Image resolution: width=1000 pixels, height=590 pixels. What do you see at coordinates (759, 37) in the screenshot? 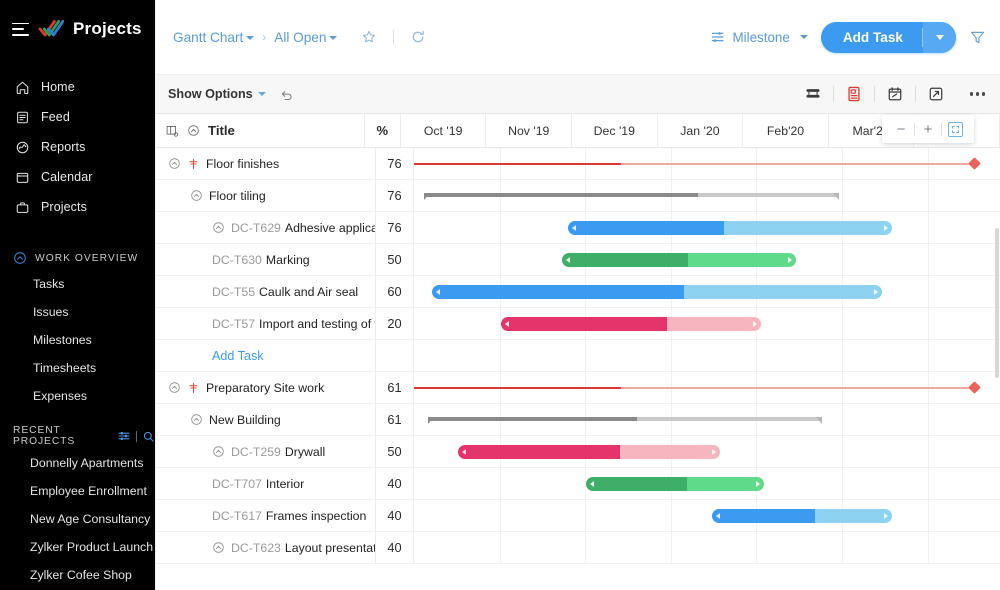
I see `milestone-selector: Milestone` at bounding box center [759, 37].